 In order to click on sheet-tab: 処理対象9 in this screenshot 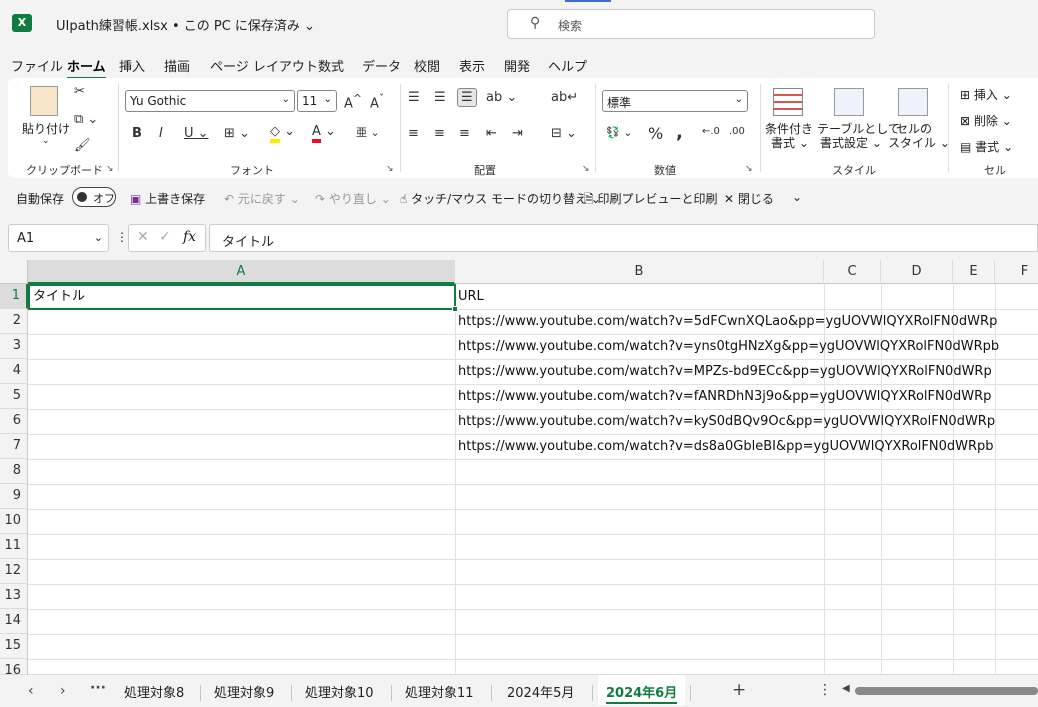, I will do `click(244, 691)`.